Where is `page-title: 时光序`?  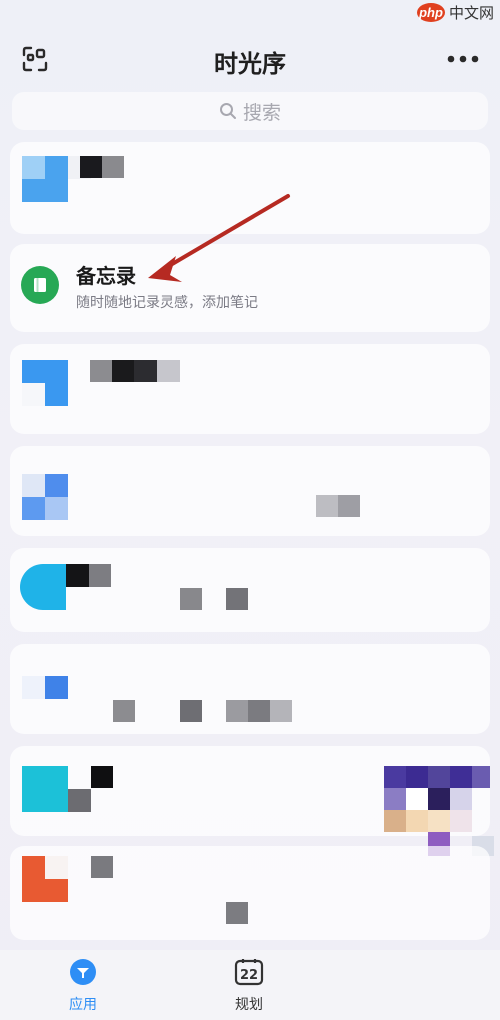
page-title: 时光序 is located at coordinates (250, 64).